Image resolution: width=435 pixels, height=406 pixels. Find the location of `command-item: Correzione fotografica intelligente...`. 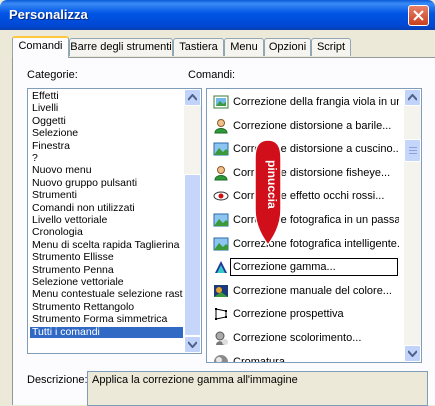

command-item: Correzione fotografica intelligente... is located at coordinates (304, 245).